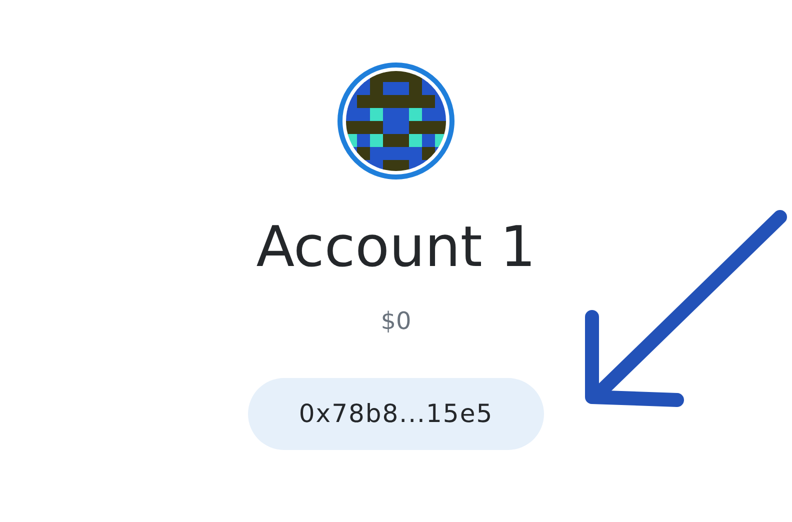 This screenshot has height=522, width=792. What do you see at coordinates (686, 308) in the screenshot?
I see `arrow-icon` at bounding box center [686, 308].